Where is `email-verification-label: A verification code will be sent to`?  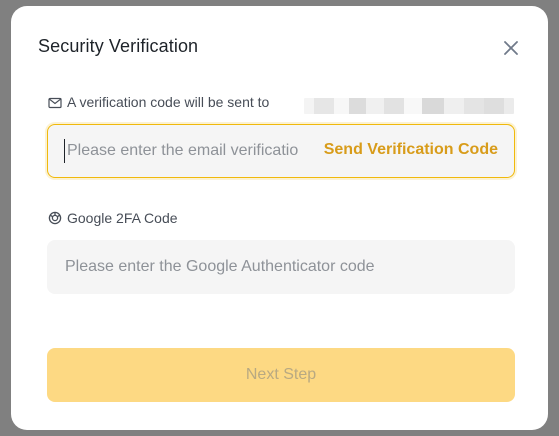
email-verification-label: A verification code will be sent to is located at coordinates (158, 102).